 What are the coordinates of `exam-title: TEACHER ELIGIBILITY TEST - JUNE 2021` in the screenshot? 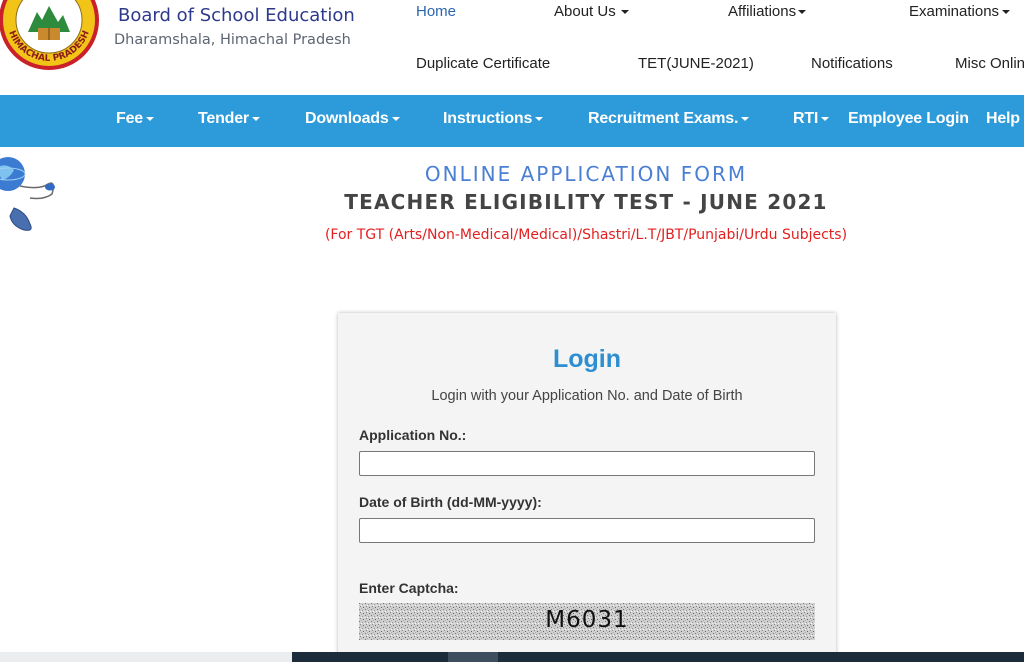 It's located at (586, 202).